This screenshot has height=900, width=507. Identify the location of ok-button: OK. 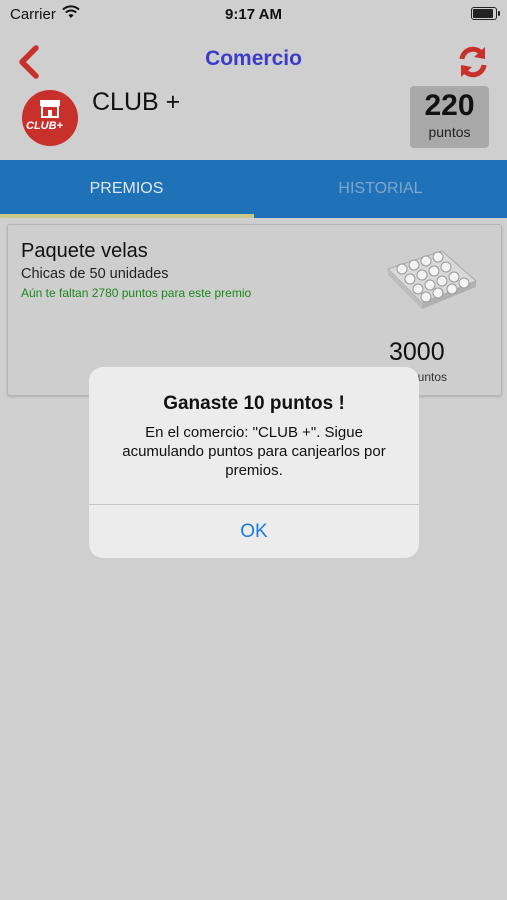
(254, 531).